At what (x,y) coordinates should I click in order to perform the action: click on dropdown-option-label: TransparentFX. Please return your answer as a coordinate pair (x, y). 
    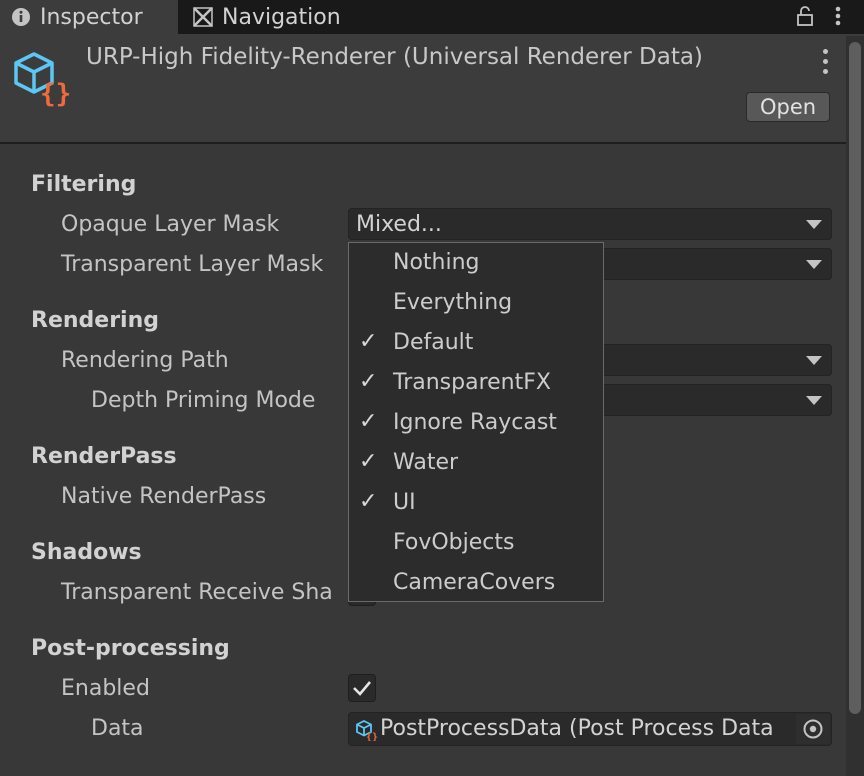
    Looking at the image, I should click on (472, 382).